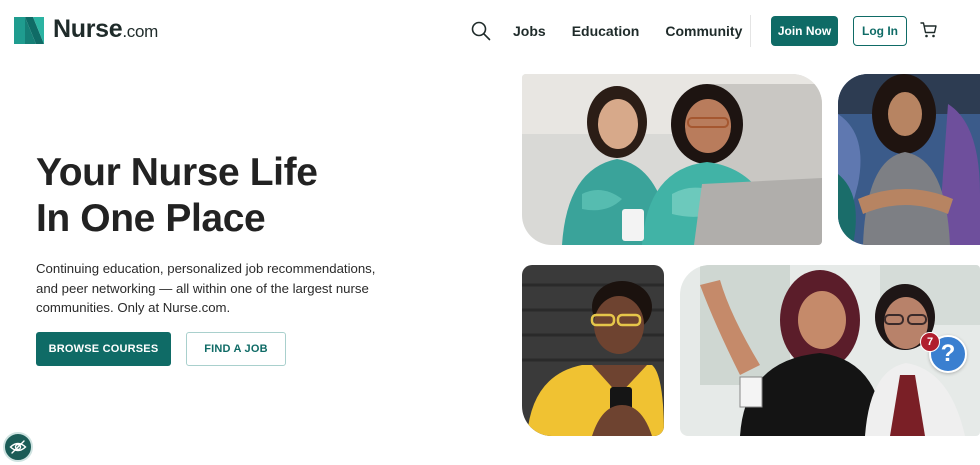 This screenshot has height=465, width=980. I want to click on photo-nurse-arms-crossed, so click(909, 159).